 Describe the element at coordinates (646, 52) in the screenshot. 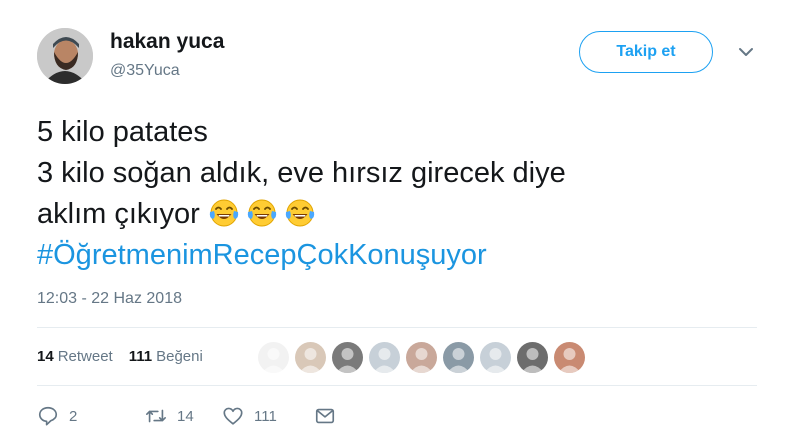

I see `follow-button: Takip et` at that location.